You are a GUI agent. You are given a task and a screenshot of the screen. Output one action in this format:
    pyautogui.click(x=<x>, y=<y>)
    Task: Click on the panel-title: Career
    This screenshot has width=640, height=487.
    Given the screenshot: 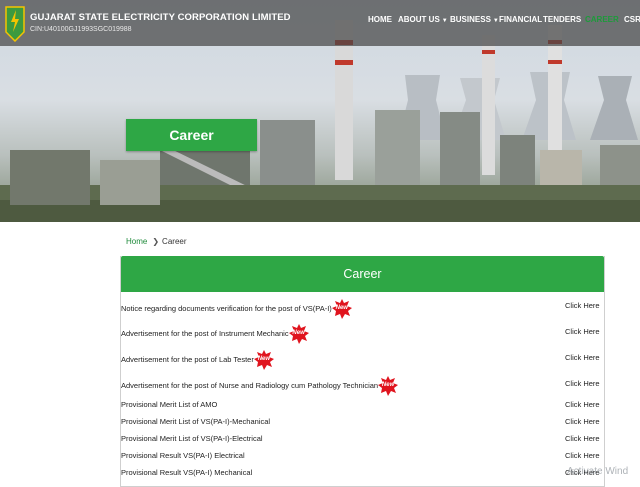 What is the action you would take?
    pyautogui.click(x=362, y=274)
    